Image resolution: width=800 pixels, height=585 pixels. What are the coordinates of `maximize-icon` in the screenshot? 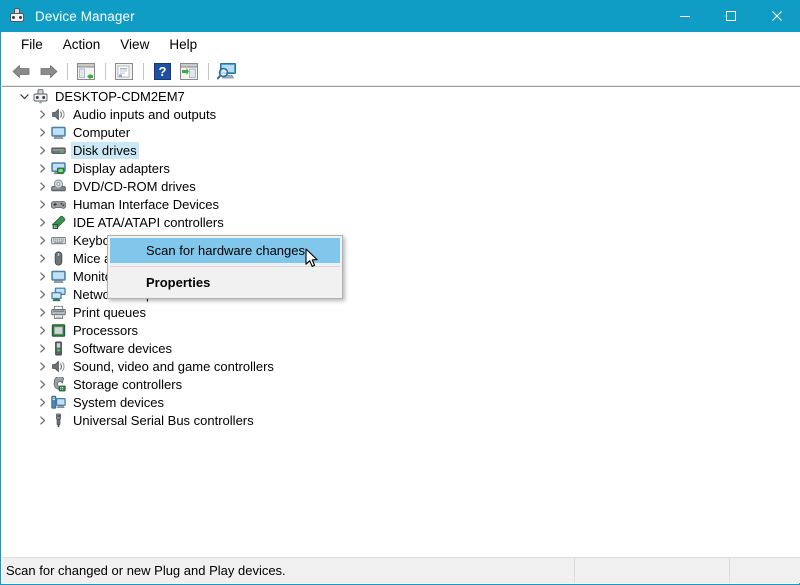 It's located at (731, 16).